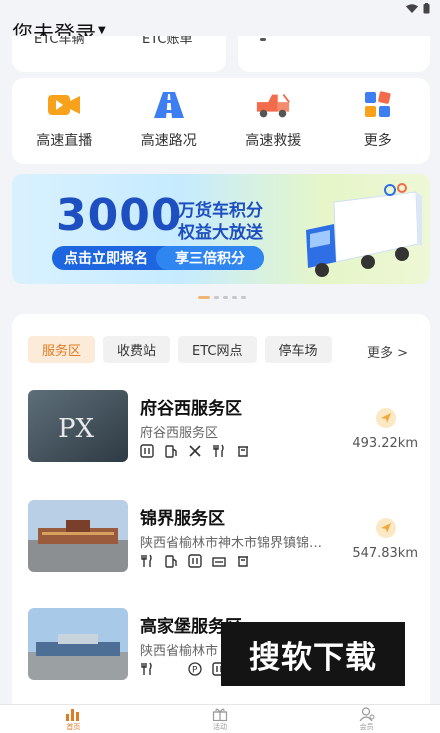 Image resolution: width=440 pixels, height=733 pixels. What do you see at coordinates (210, 258) in the screenshot?
I see `banner-cta-right: 享三倍积分` at bounding box center [210, 258].